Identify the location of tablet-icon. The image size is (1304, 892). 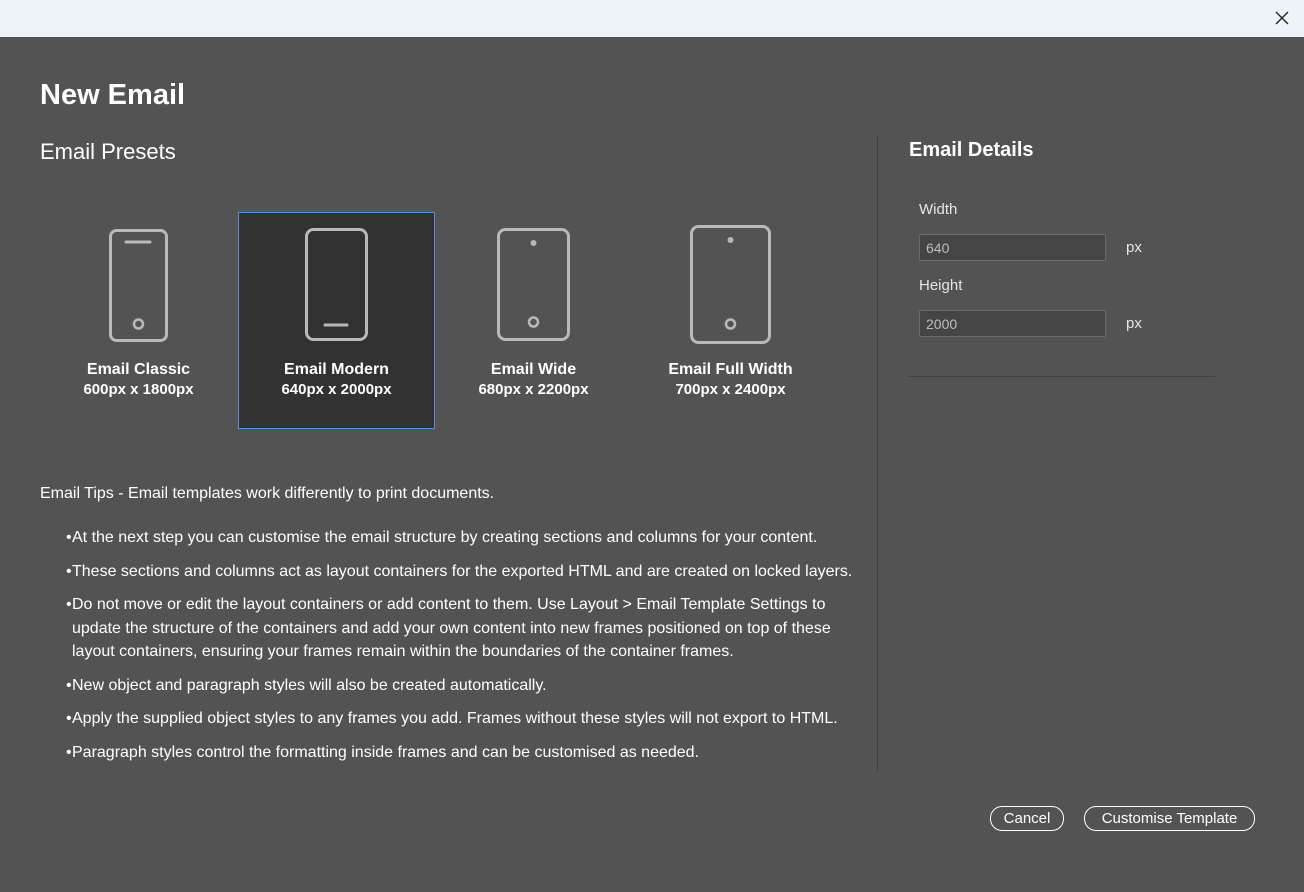
(533, 284).